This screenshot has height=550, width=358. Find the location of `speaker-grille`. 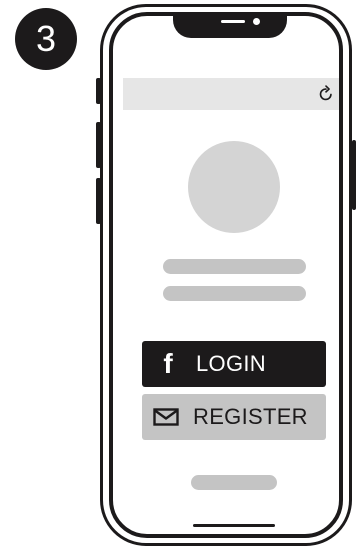

speaker-grille is located at coordinates (233, 21).